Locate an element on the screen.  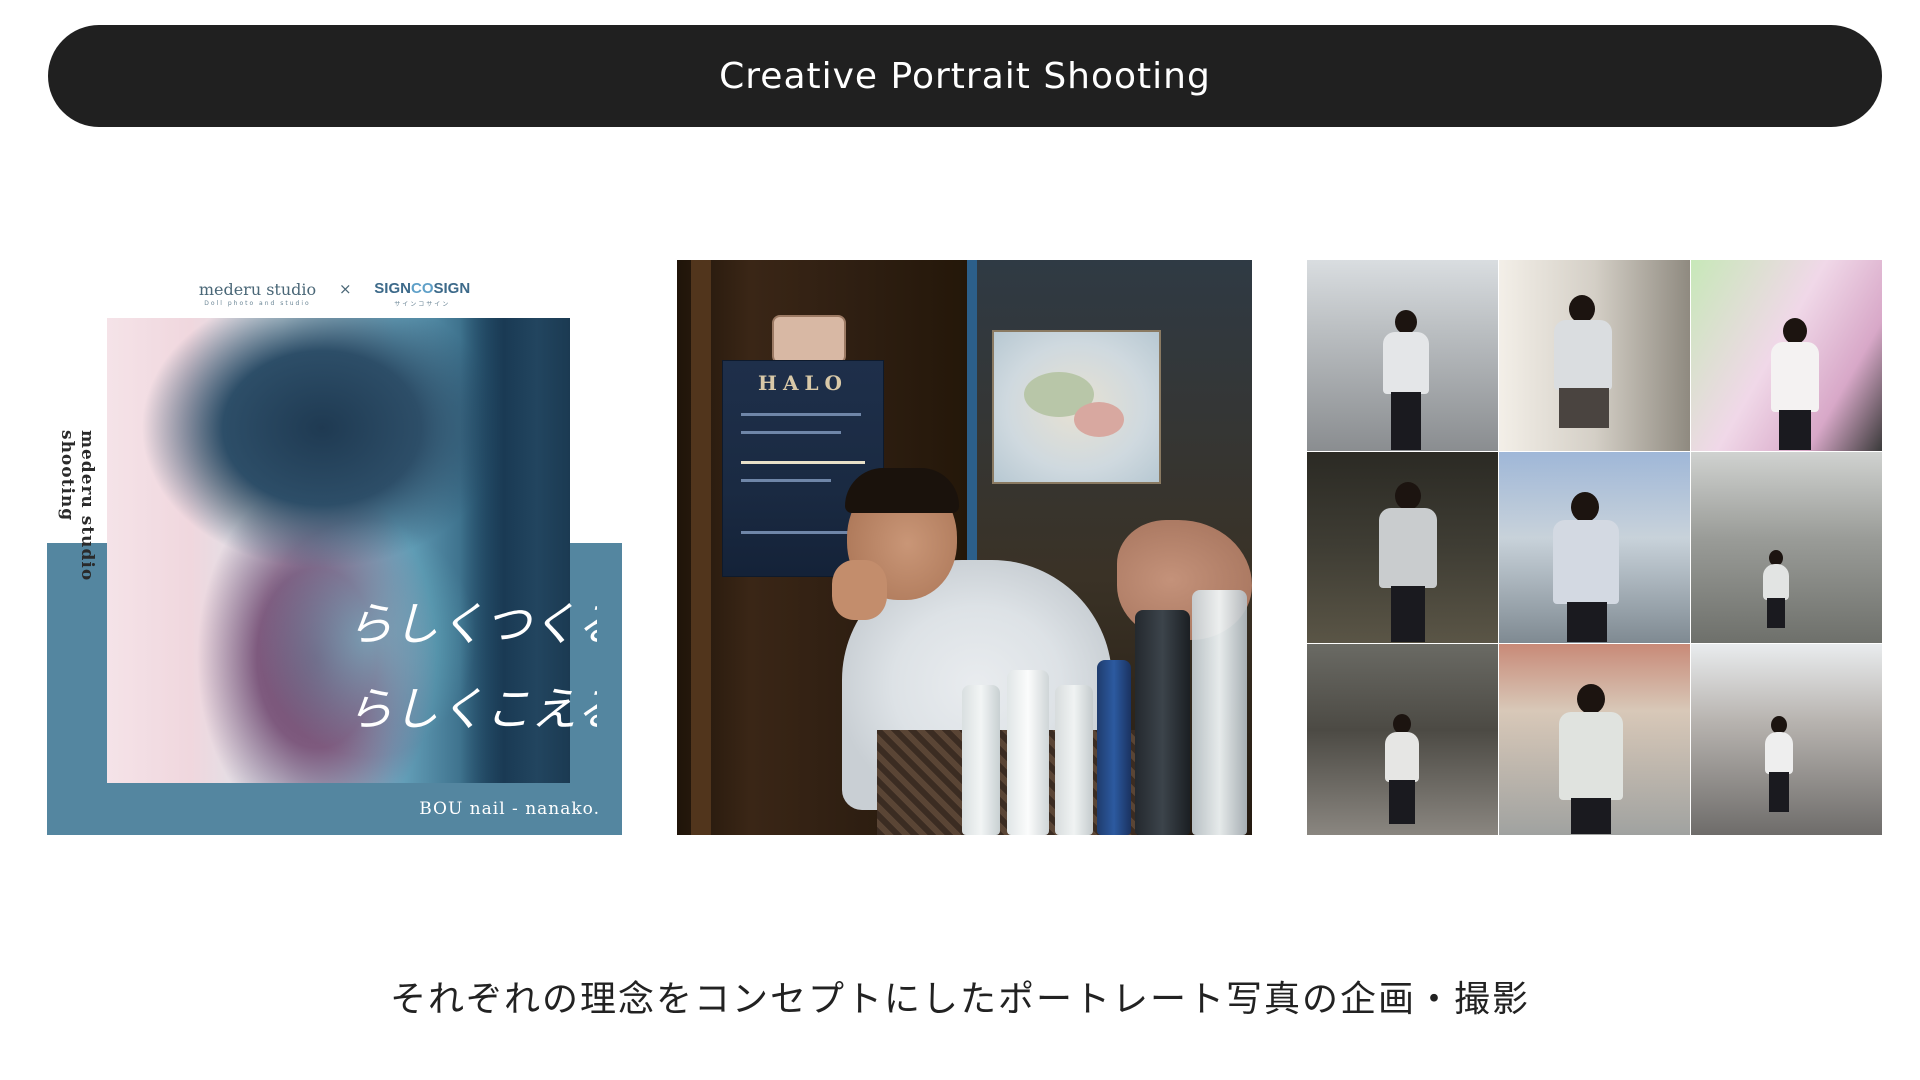
vertical-shoot-label: mederu studio shooting is located at coordinates (77, 506).